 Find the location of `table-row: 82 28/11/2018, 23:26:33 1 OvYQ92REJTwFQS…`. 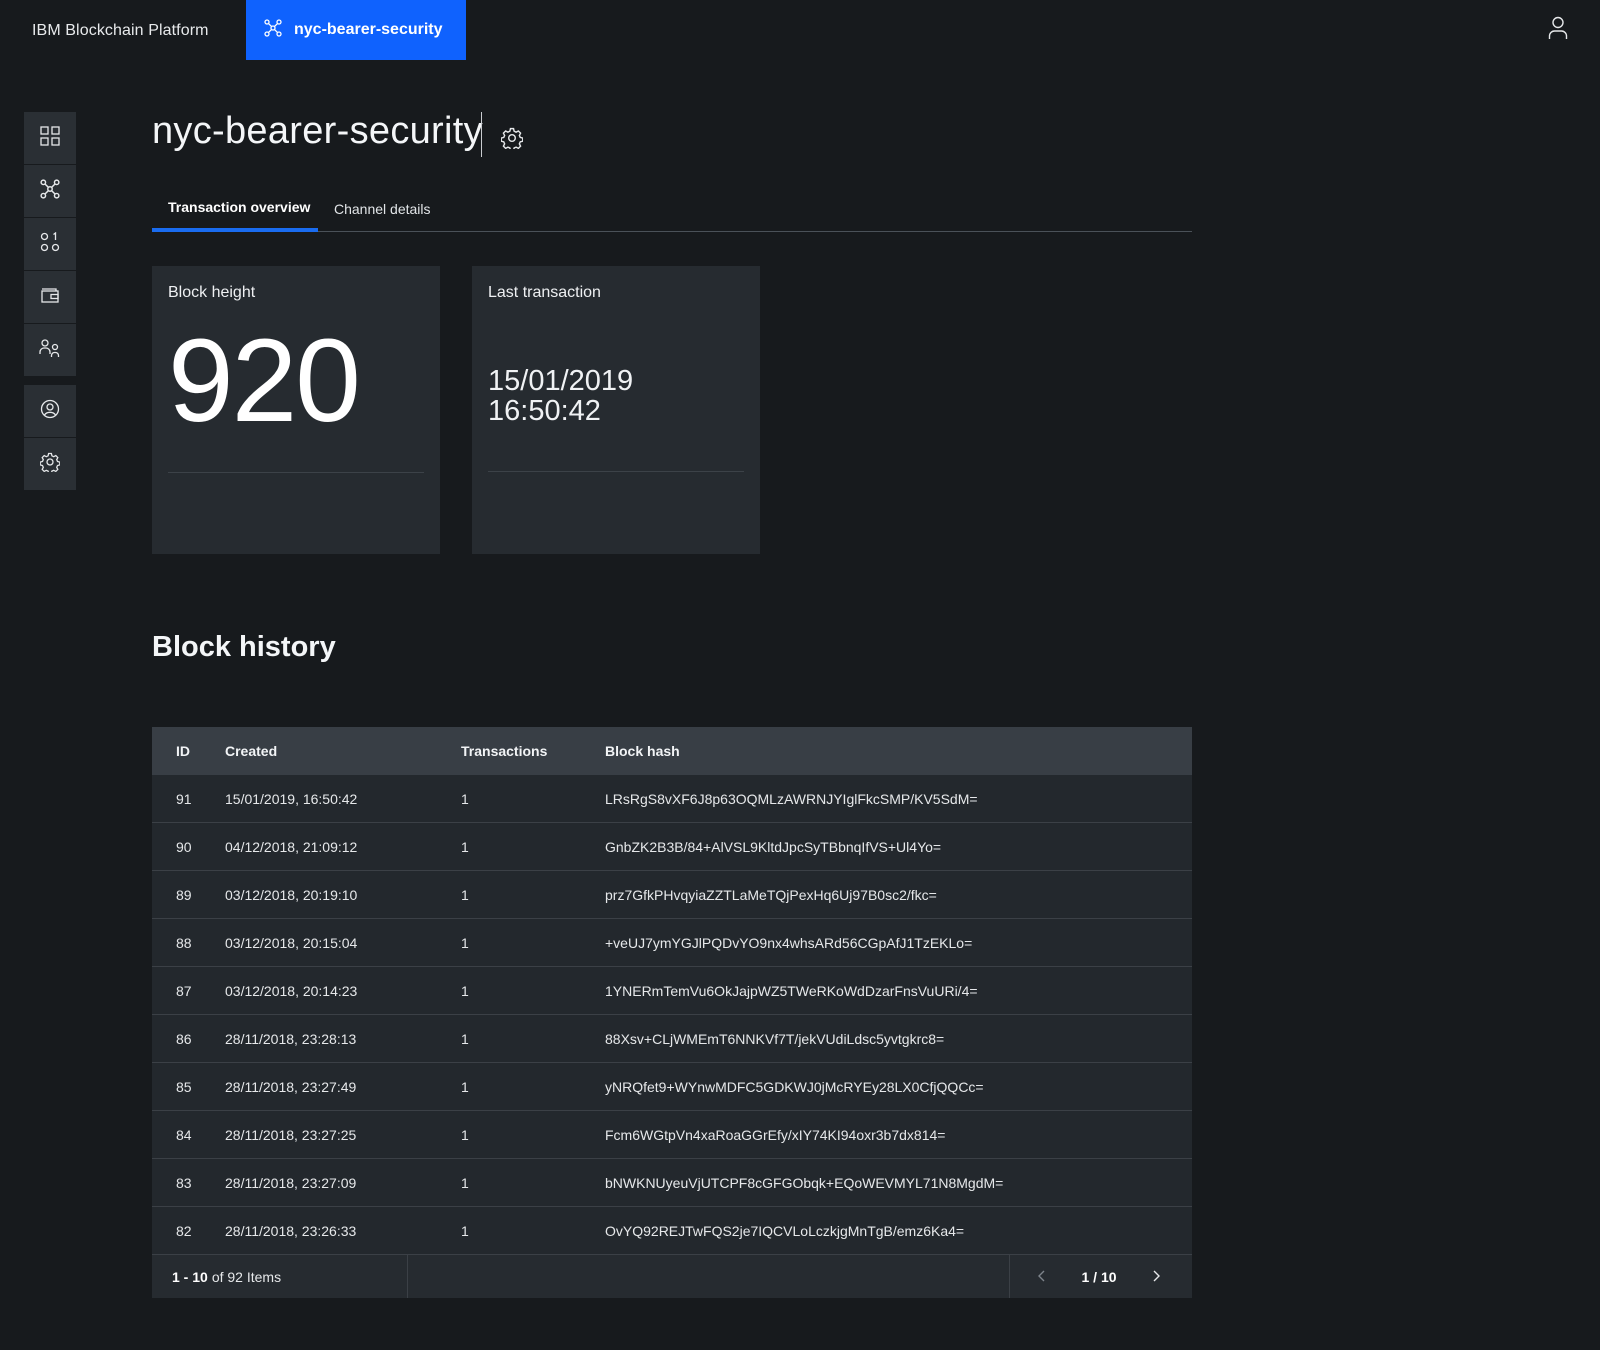

table-row: 82 28/11/2018, 23:26:33 1 OvYQ92REJTwFQS… is located at coordinates (672, 1231).